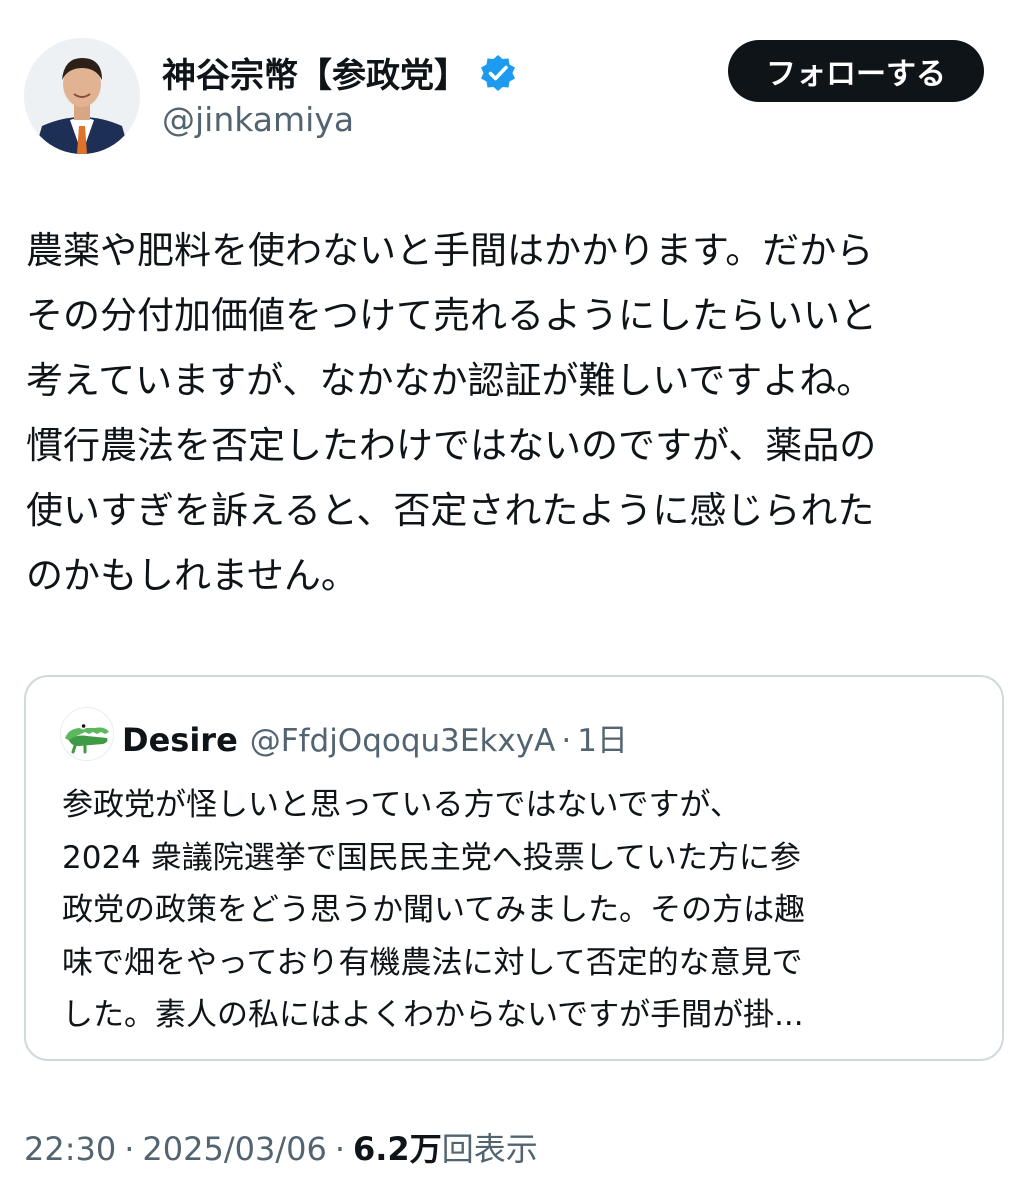 The width and height of the screenshot is (1030, 1200). I want to click on quote-author-handle: @FfdjOqoqu3EkxyA, so click(403, 741).